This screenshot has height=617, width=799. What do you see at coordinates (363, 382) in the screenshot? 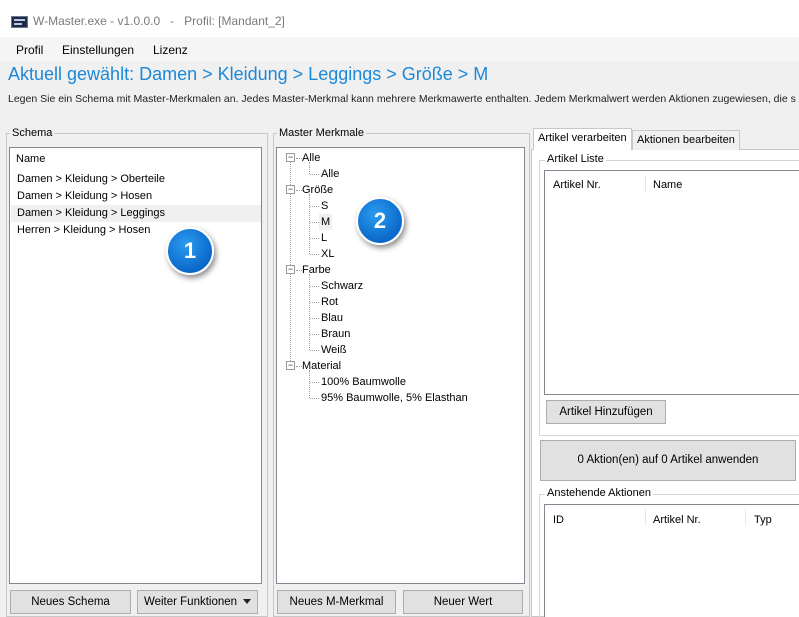
I see `tree-leaf: 100% Baumwolle` at bounding box center [363, 382].